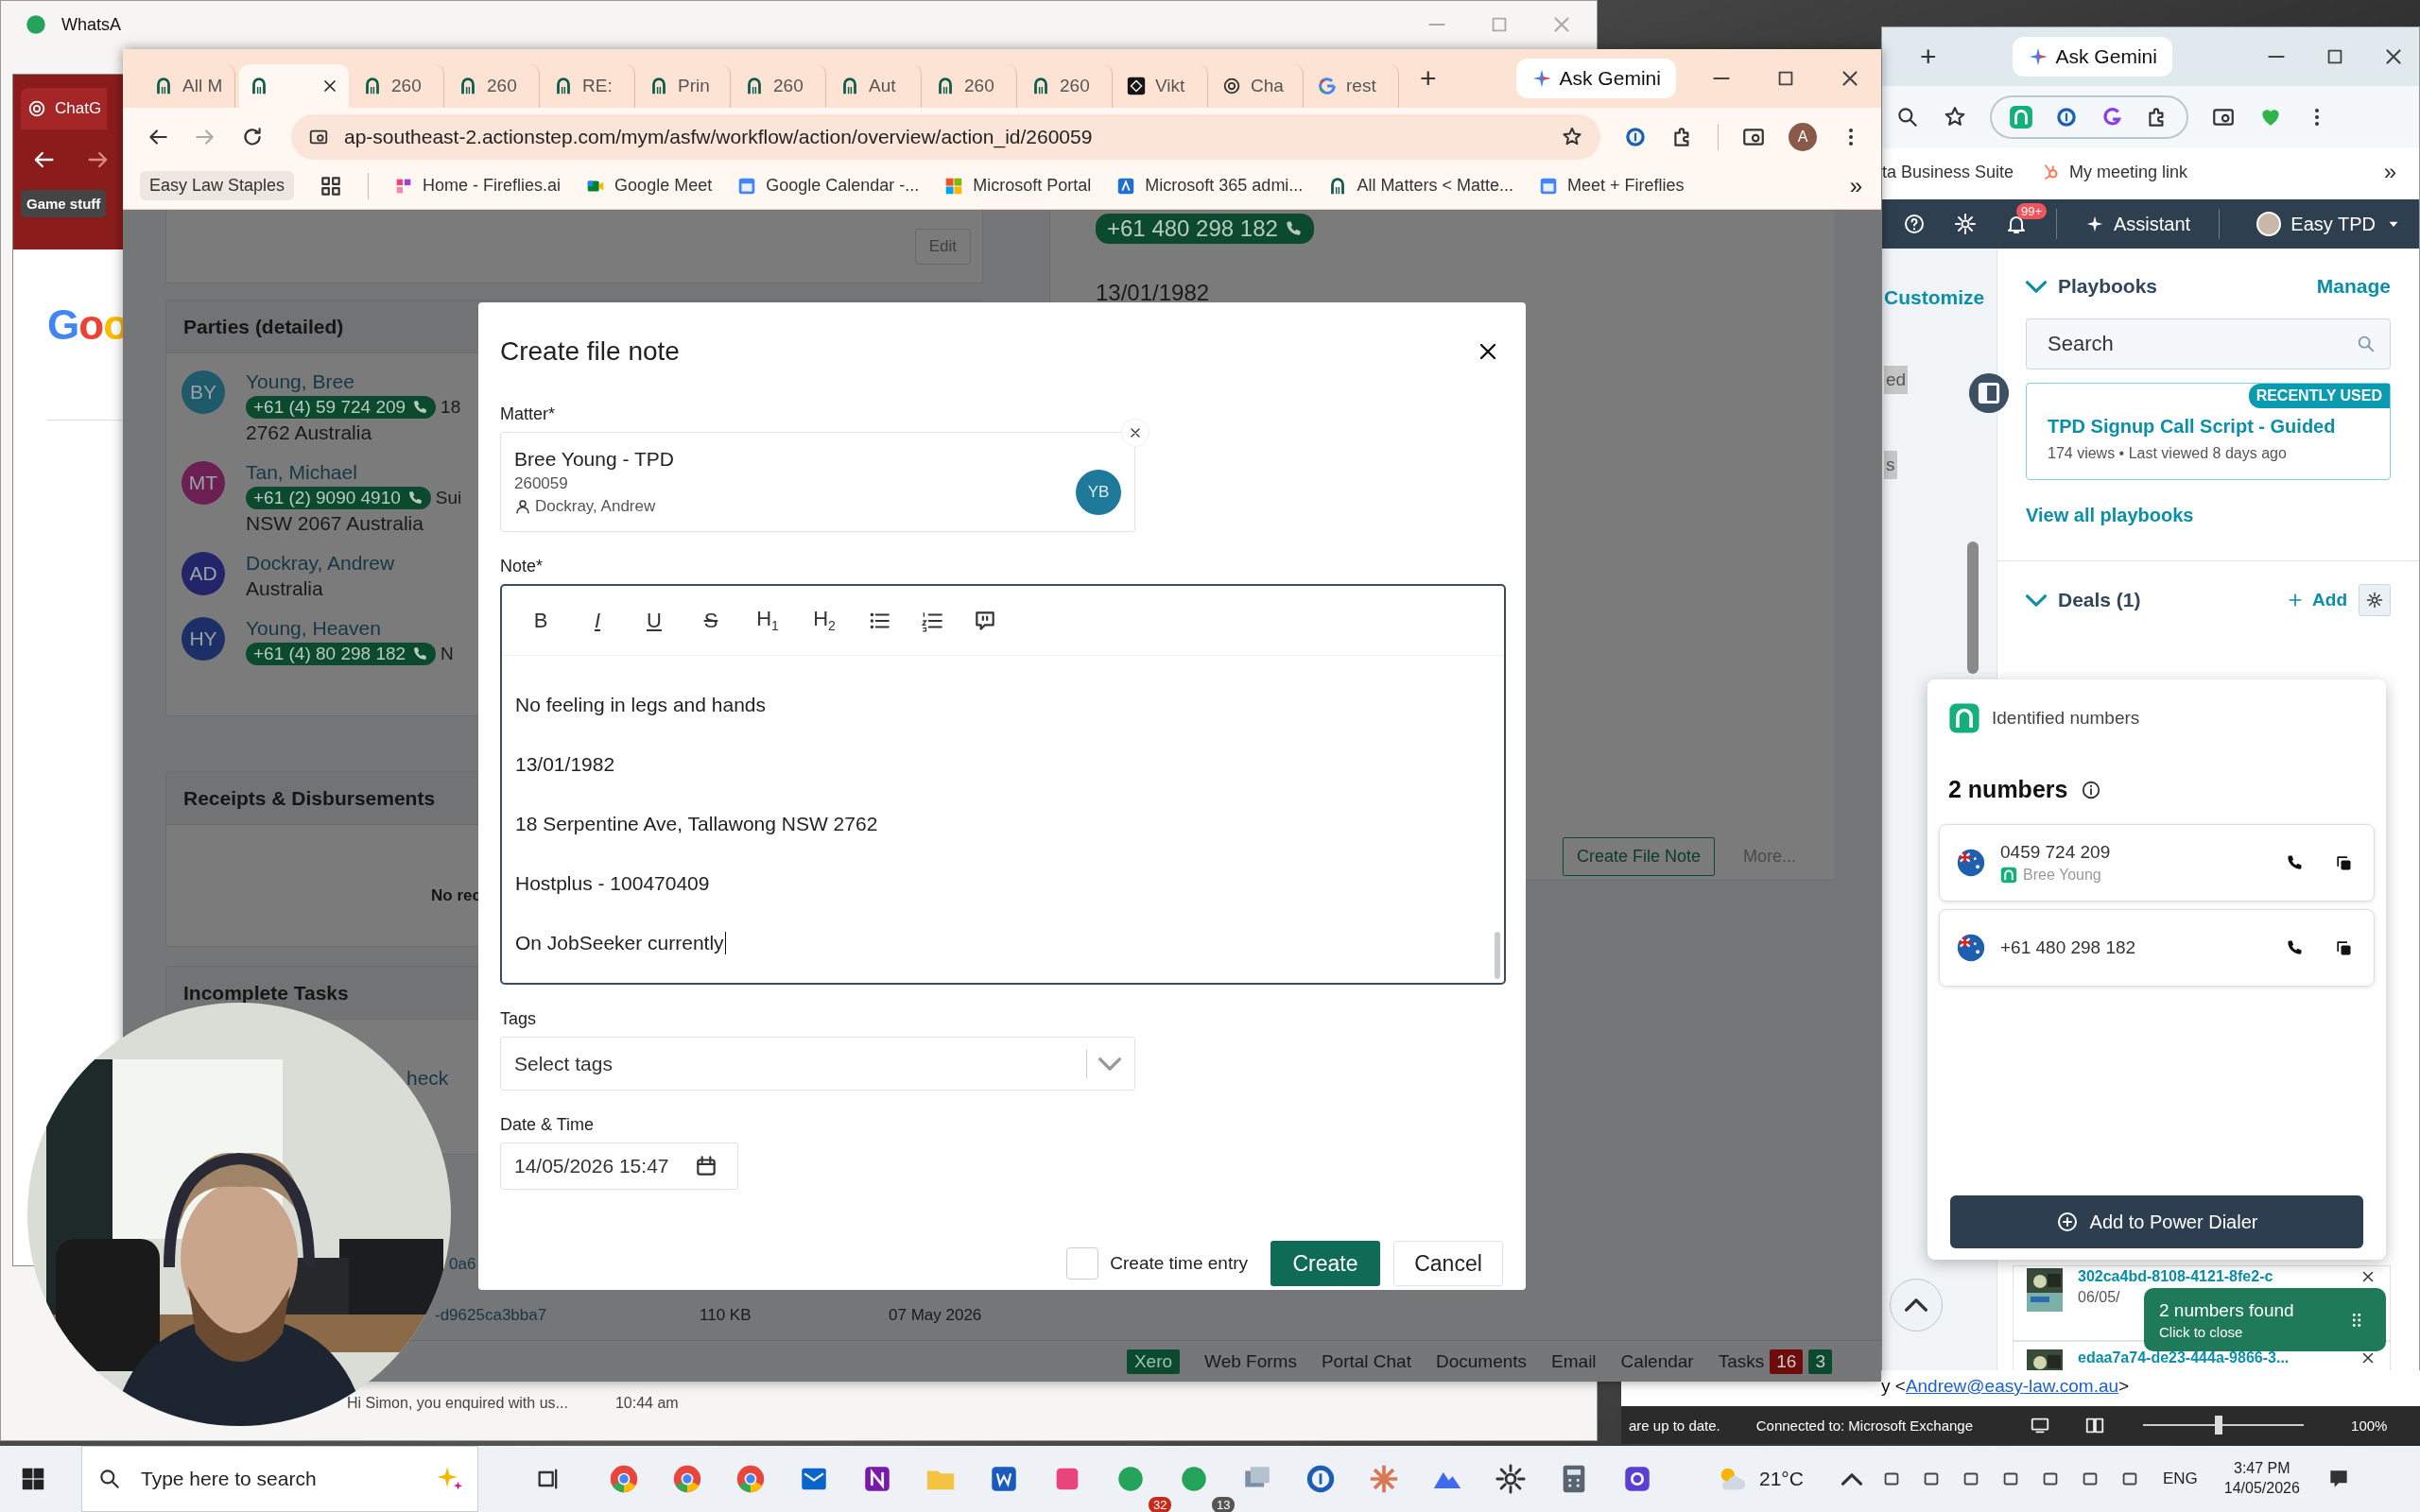  I want to click on phone-number: 0459 724 209, so click(2056, 852).